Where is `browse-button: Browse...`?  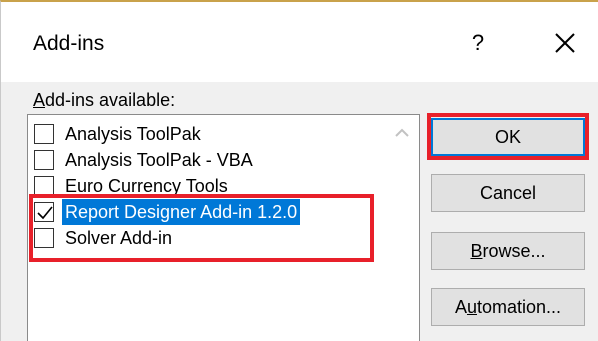 browse-button: Browse... is located at coordinates (508, 251).